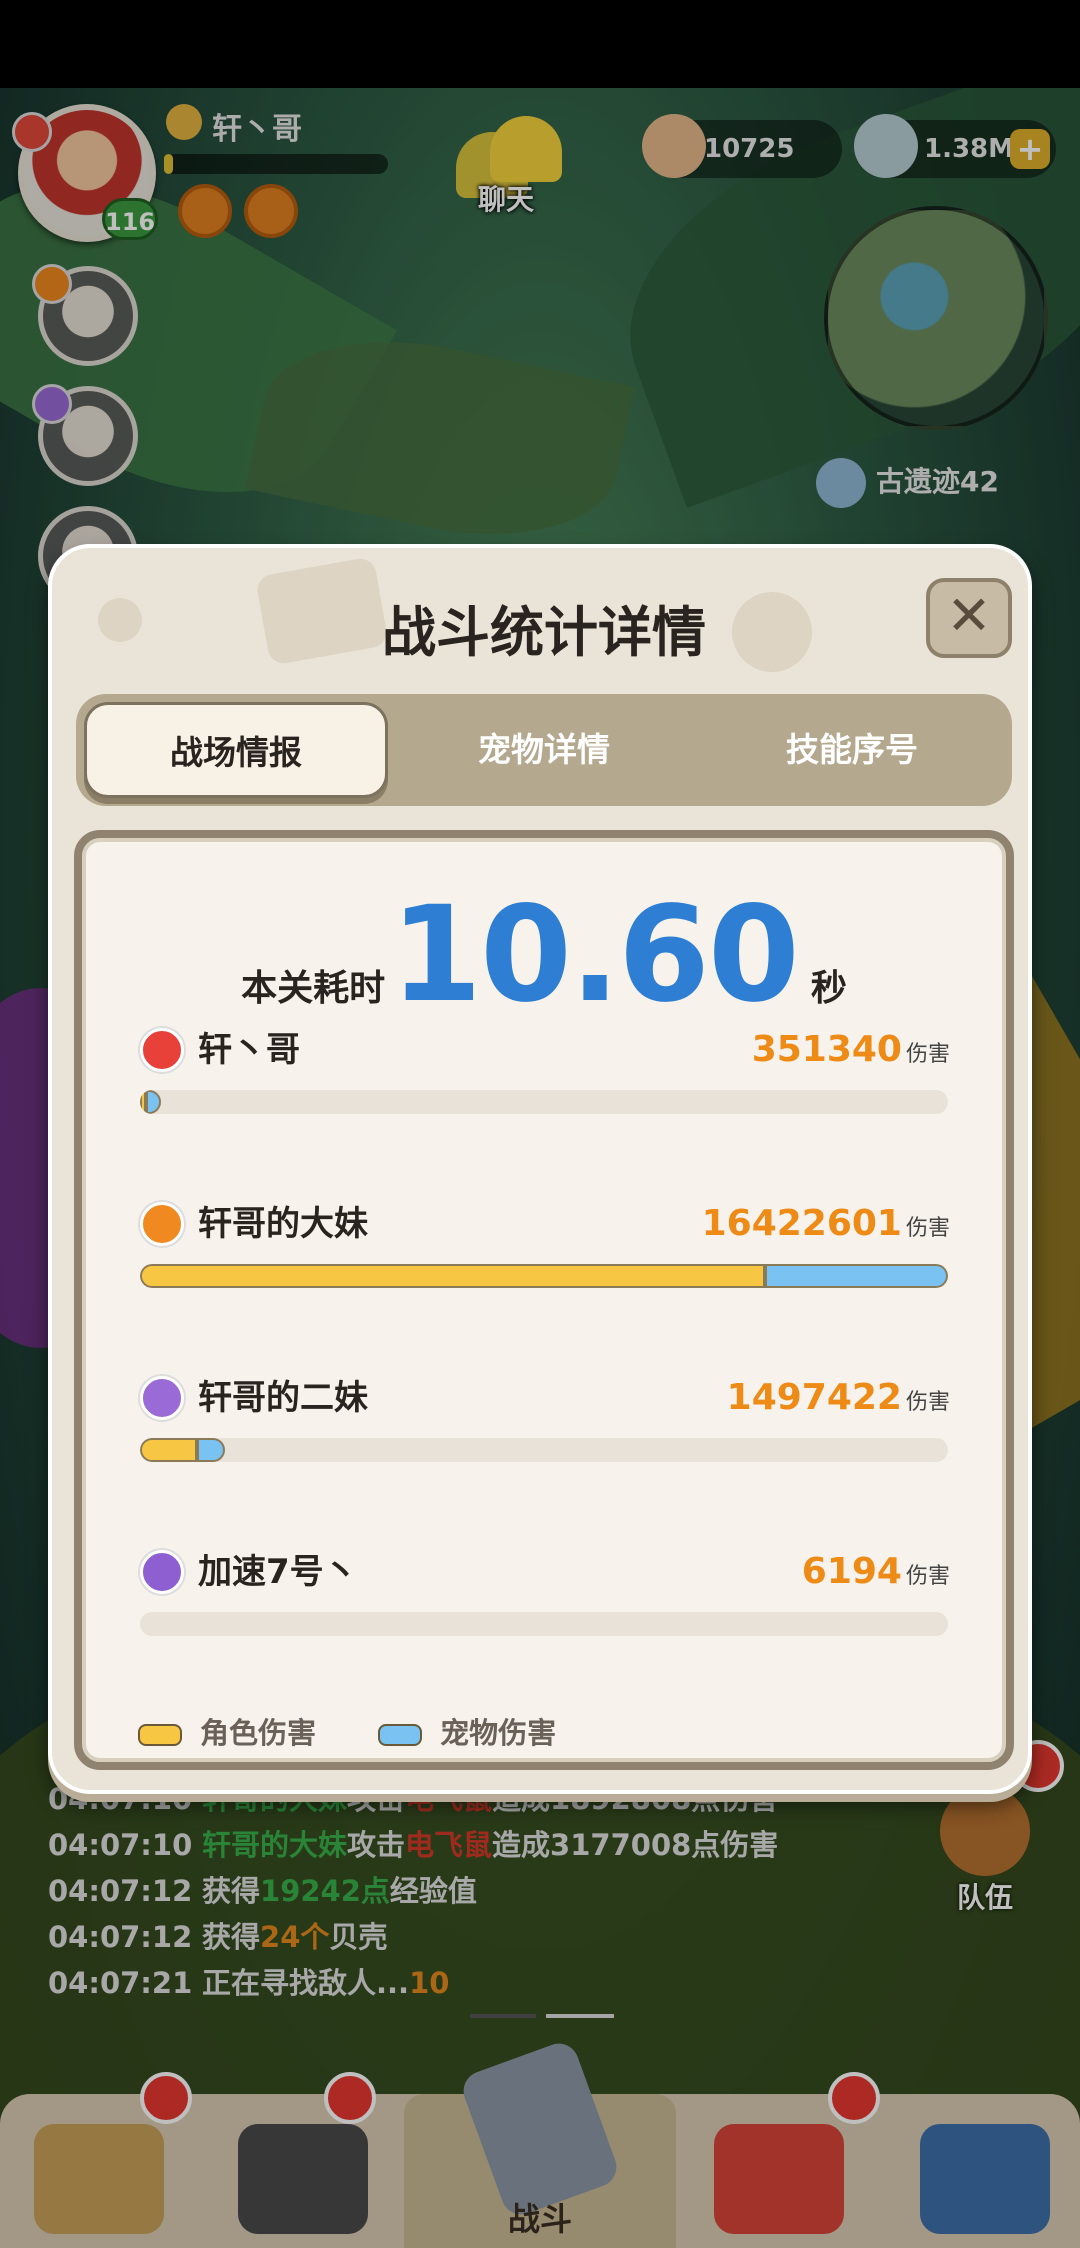 The width and height of the screenshot is (1080, 2248). I want to click on tab-battlefield: 战场情报, so click(236, 750).